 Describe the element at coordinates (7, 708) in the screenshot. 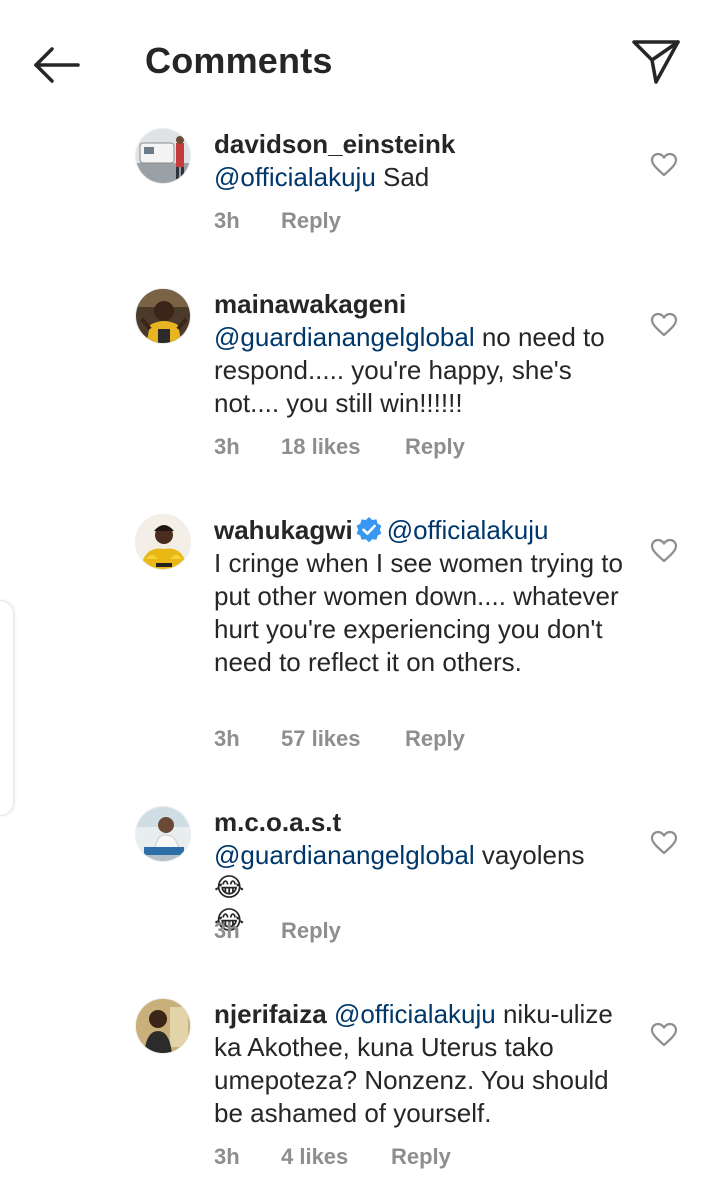

I see `side-panel-handle` at that location.